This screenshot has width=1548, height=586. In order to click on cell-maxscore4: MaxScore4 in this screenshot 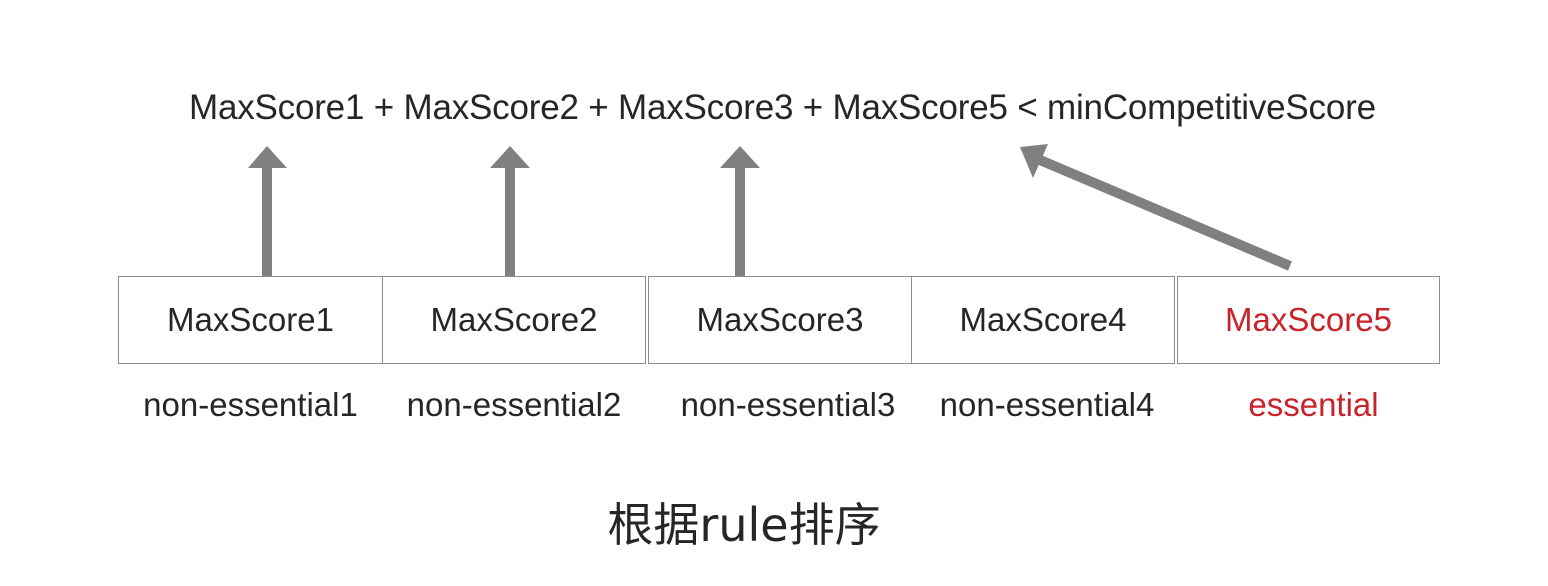, I will do `click(1043, 320)`.